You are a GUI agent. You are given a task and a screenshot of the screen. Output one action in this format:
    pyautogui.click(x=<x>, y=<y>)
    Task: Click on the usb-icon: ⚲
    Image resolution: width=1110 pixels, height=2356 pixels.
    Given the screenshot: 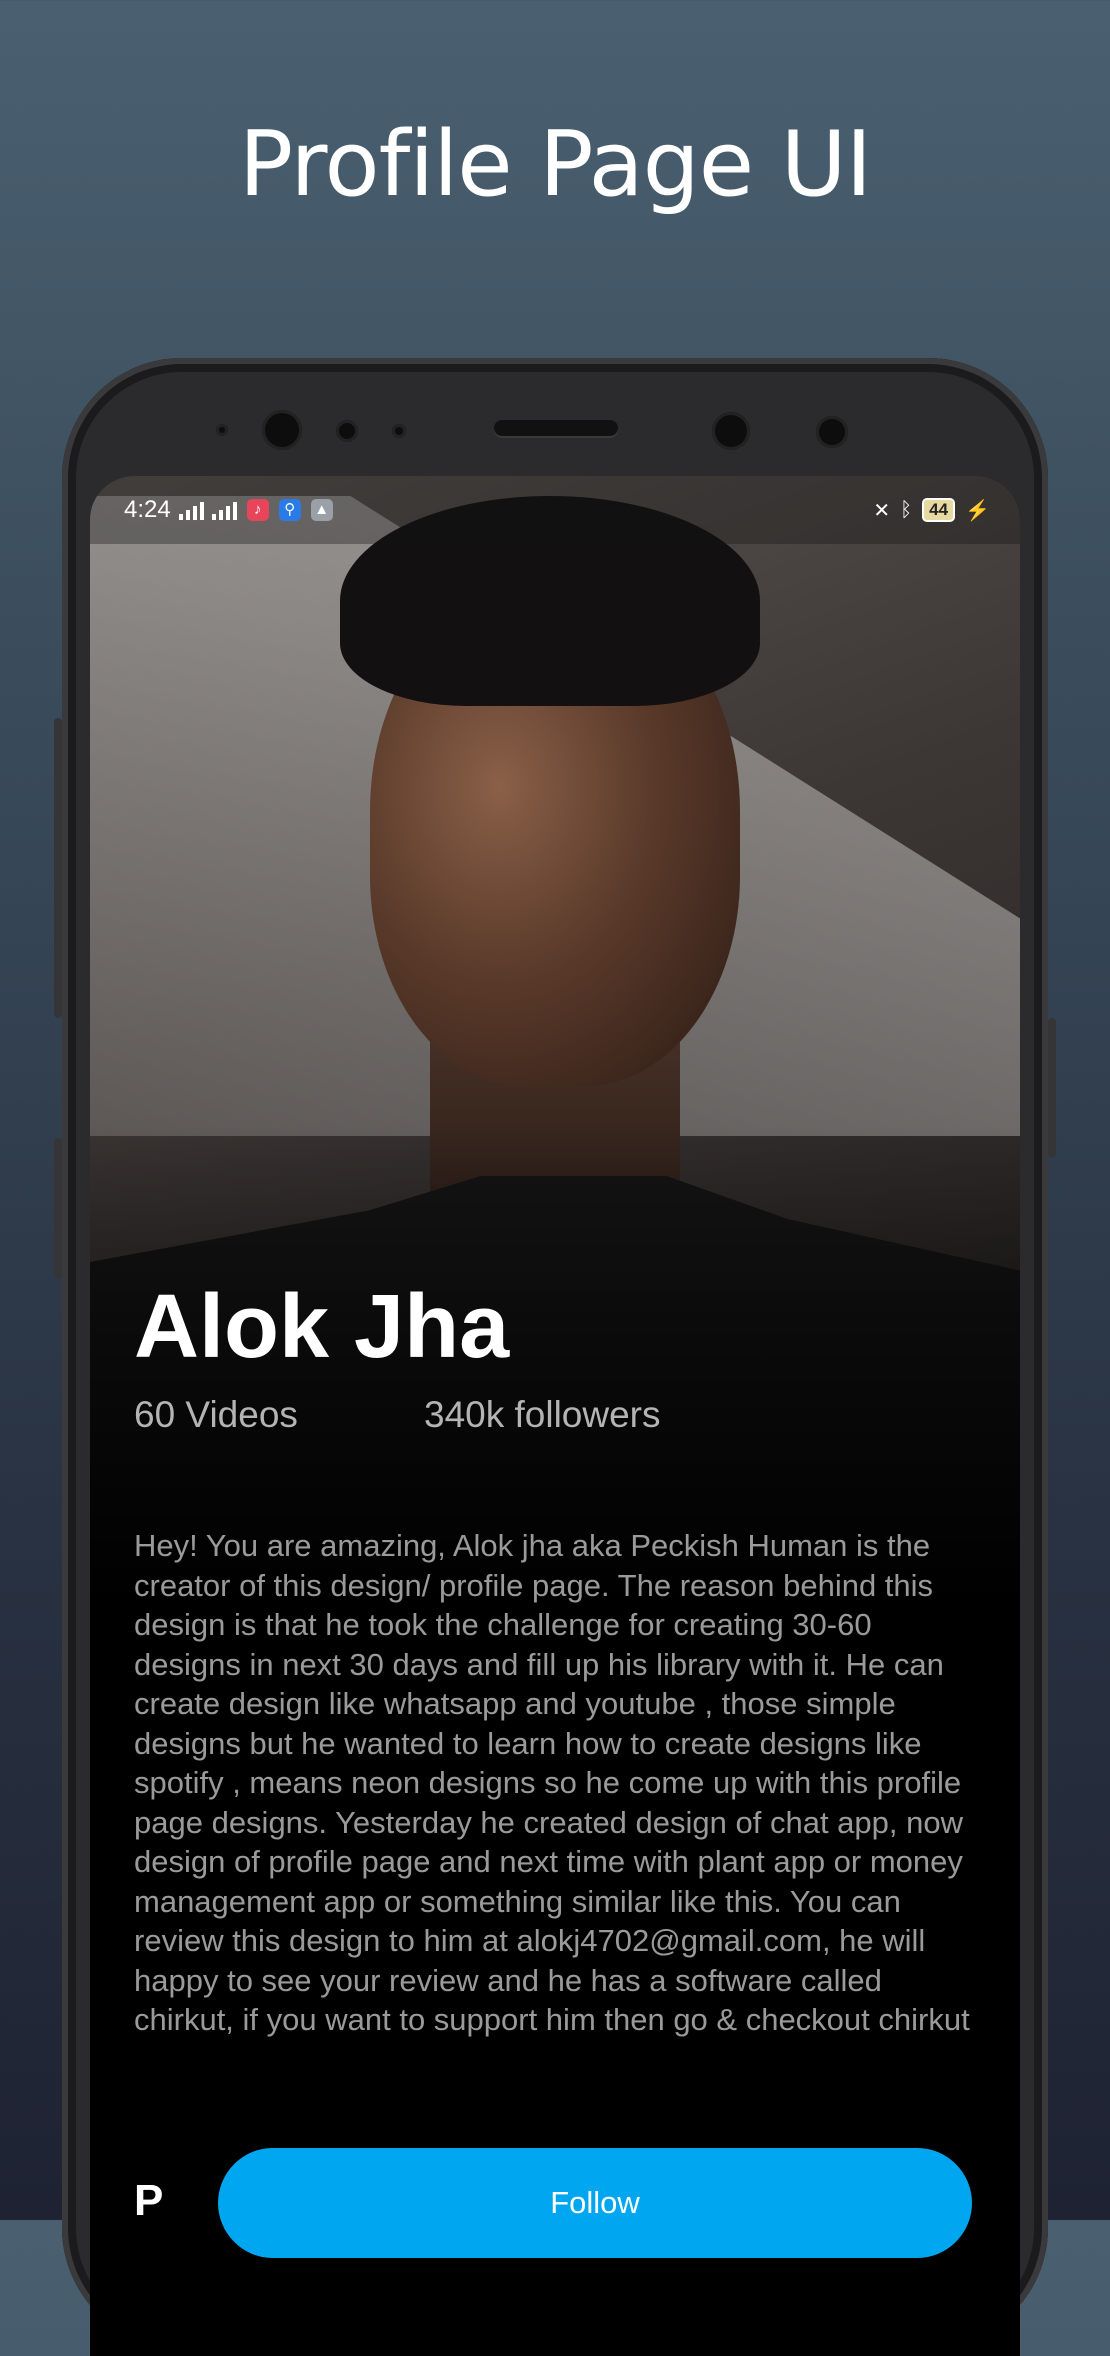 What is the action you would take?
    pyautogui.click(x=289, y=510)
    